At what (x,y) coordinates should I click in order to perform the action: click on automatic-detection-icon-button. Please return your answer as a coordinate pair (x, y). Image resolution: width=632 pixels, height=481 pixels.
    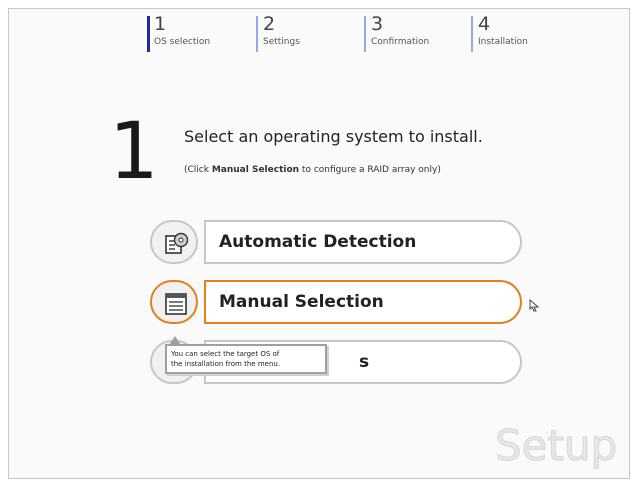
    Looking at the image, I should click on (174, 242).